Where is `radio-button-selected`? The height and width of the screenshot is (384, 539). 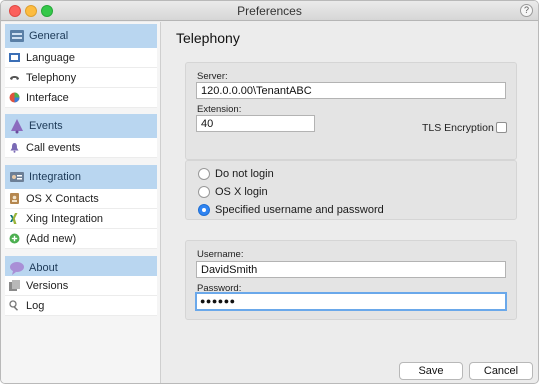
radio-button-selected is located at coordinates (204, 210).